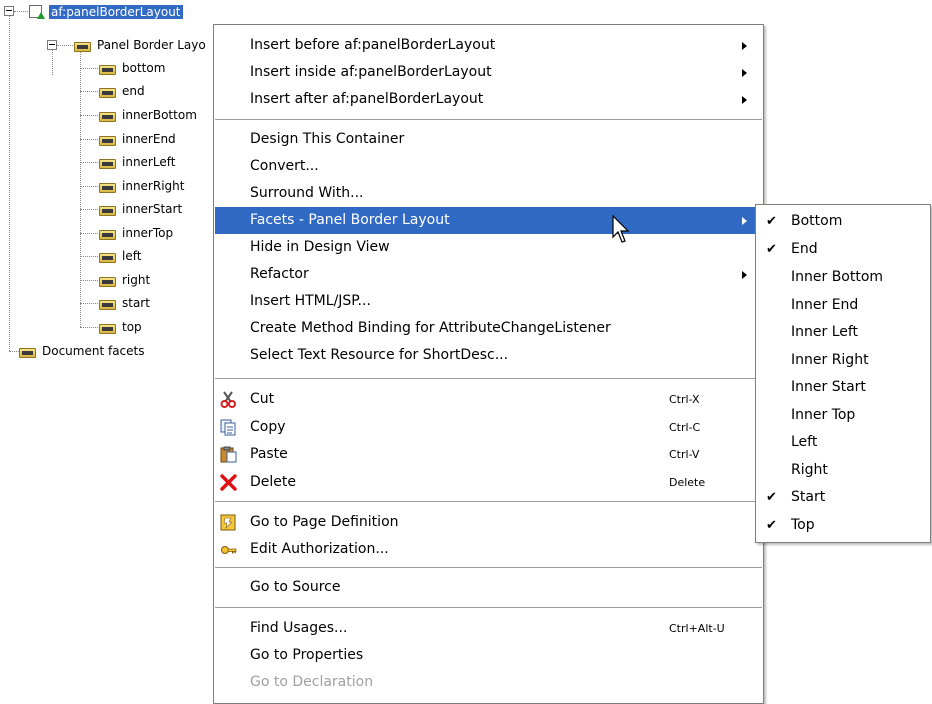 The height and width of the screenshot is (704, 932). I want to click on submenu-item-inner-bottom: Inner Bottom, so click(843, 277).